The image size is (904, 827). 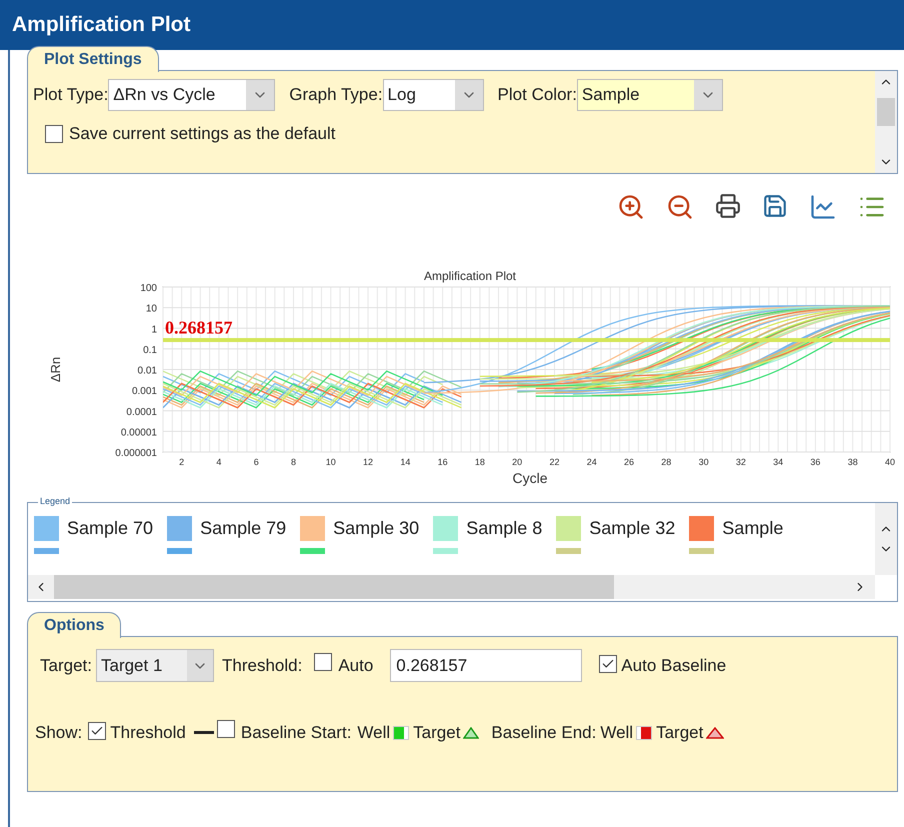 I want to click on checkbox-label: Save current settings as the default, so click(x=202, y=134).